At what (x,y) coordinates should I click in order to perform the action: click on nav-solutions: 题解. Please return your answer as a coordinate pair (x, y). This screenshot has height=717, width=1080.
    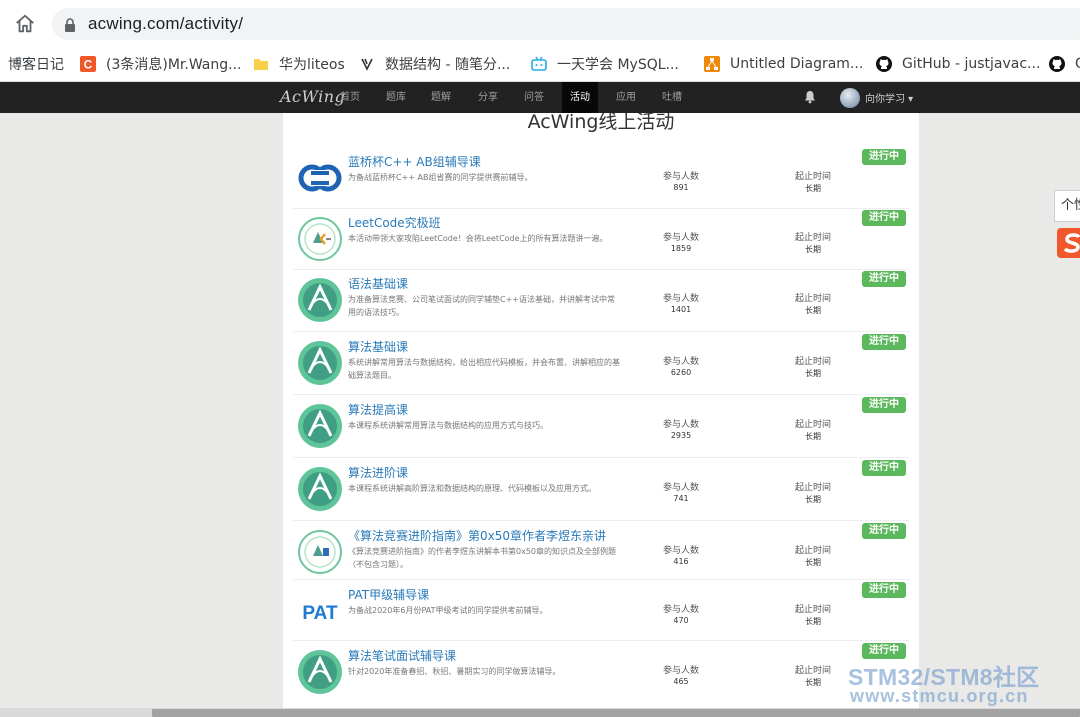
    Looking at the image, I should click on (441, 97).